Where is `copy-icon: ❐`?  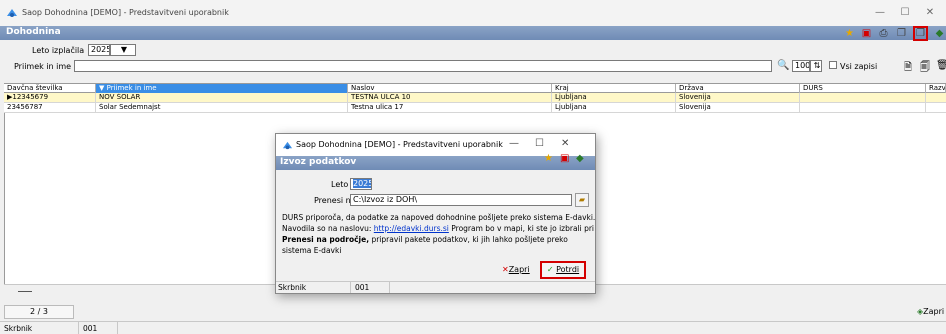
copy-icon: ❐ is located at coordinates (901, 33).